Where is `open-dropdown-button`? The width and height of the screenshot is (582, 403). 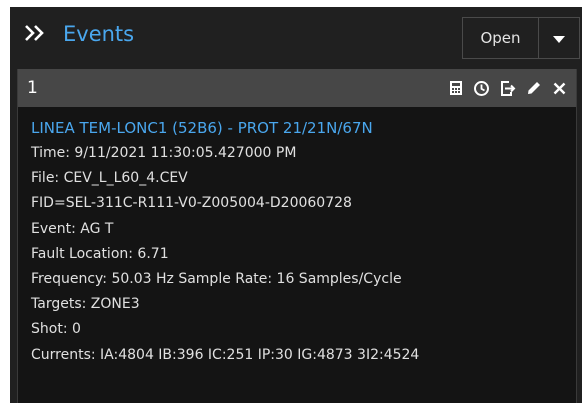
open-dropdown-button is located at coordinates (559, 38).